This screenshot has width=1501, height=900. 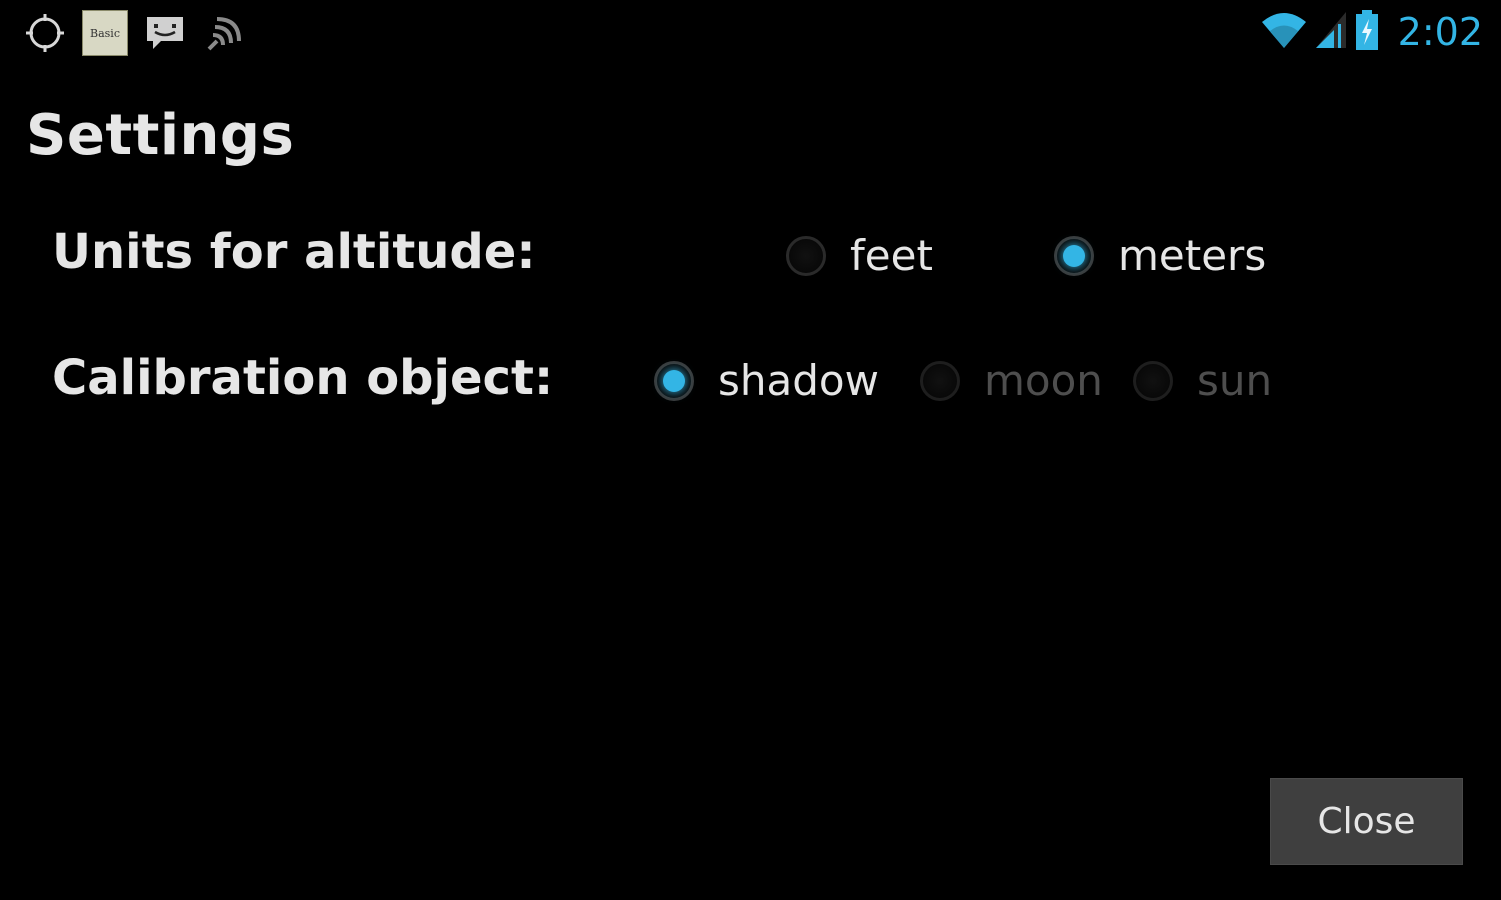 I want to click on system-status-icons: 2:02, so click(x=1371, y=32).